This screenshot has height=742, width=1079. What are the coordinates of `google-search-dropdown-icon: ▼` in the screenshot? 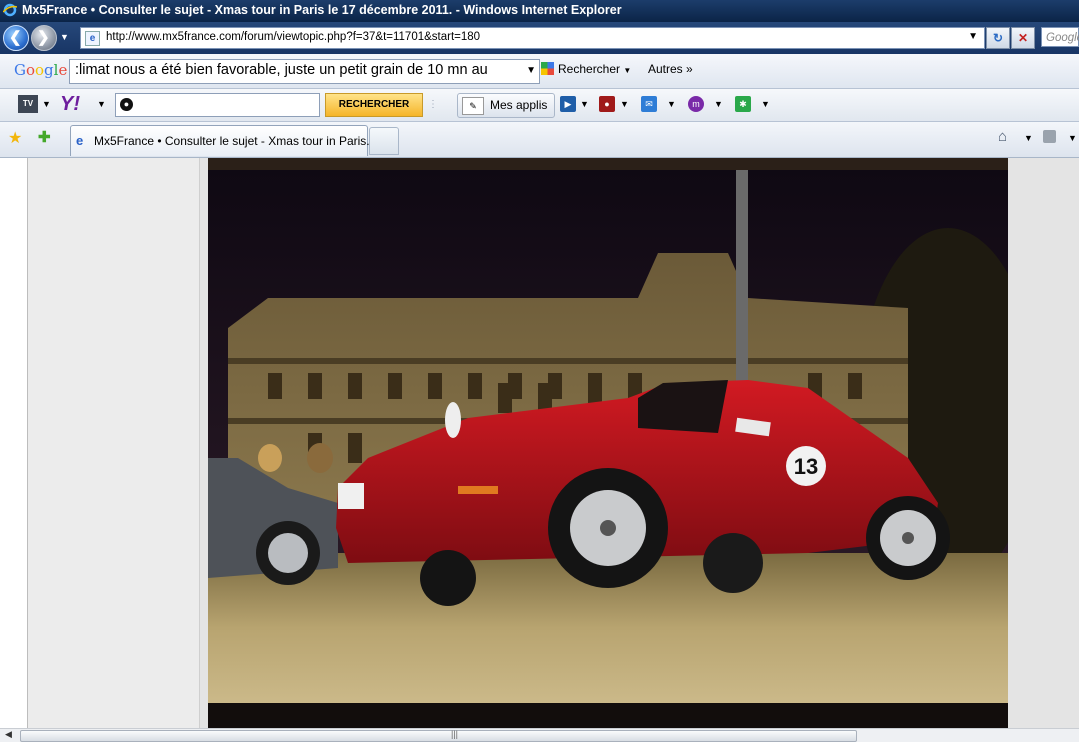 It's located at (531, 70).